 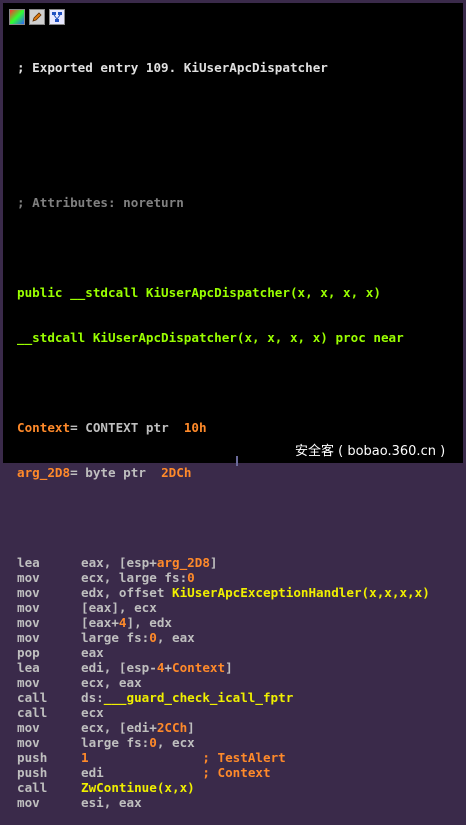 I want to click on operand-part: ecx, eax, so click(x=111, y=682).